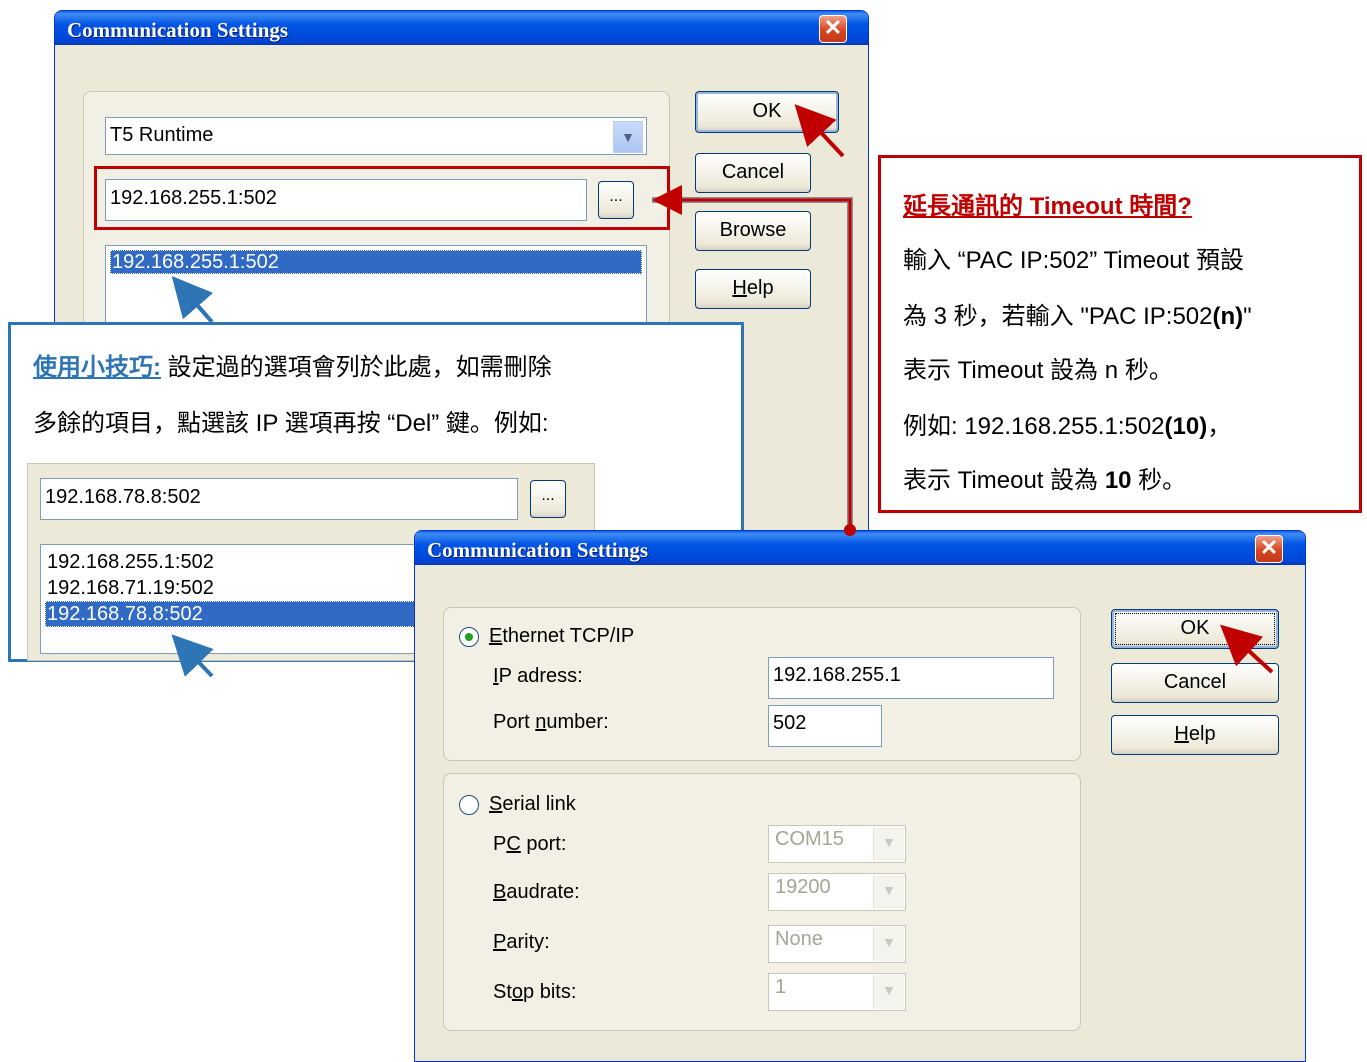 The height and width of the screenshot is (1062, 1367). What do you see at coordinates (850, 530) in the screenshot?
I see `connector-dot` at bounding box center [850, 530].